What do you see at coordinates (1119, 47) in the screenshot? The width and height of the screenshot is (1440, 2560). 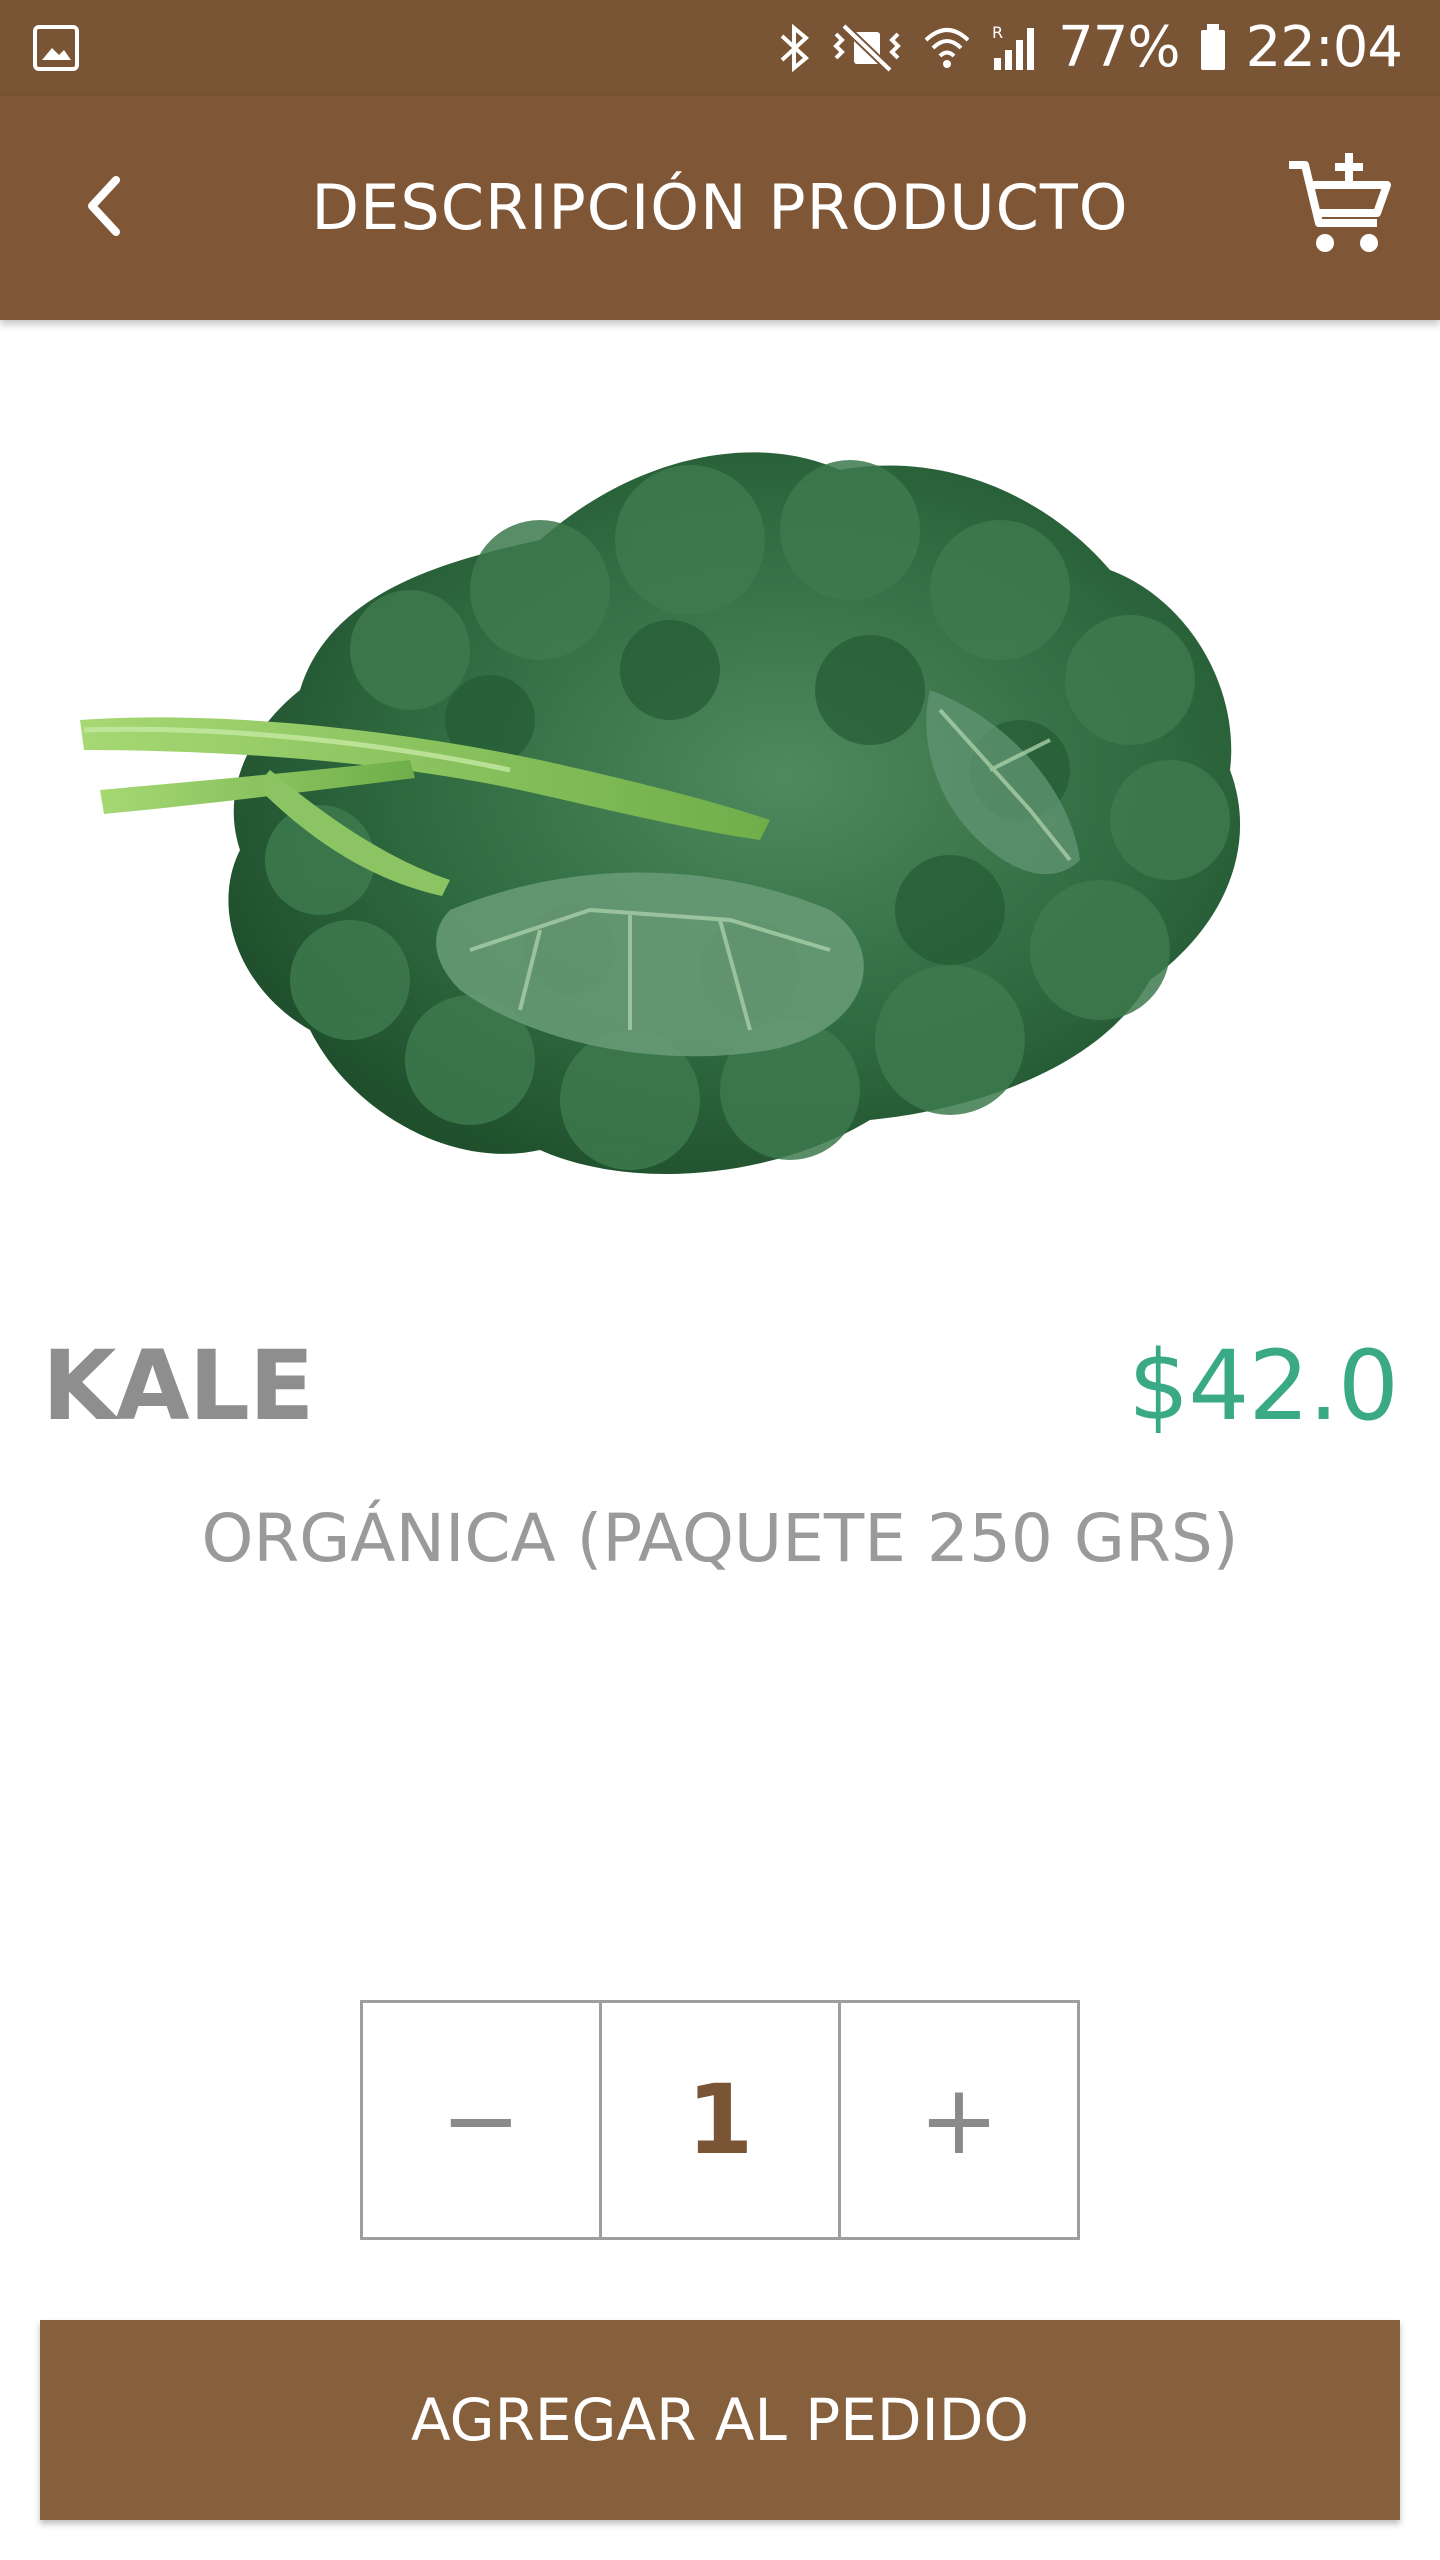 I see `battery-percent: 77%` at bounding box center [1119, 47].